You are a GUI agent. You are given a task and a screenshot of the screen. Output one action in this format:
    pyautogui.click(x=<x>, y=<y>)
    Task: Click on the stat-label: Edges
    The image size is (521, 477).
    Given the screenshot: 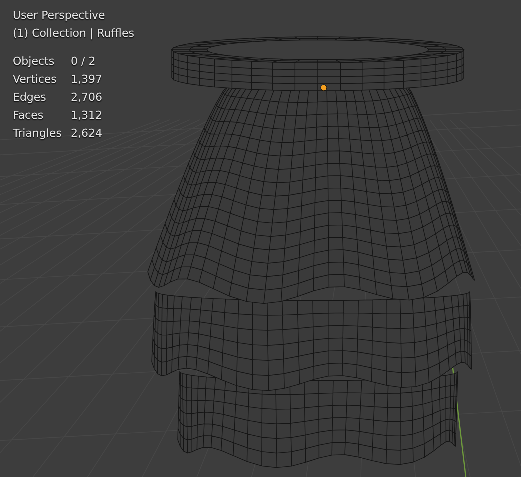 What is the action you would take?
    pyautogui.click(x=30, y=98)
    